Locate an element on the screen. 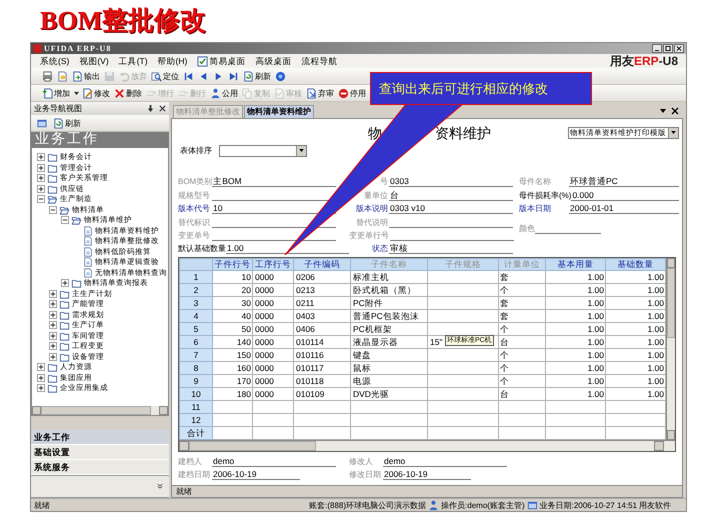 This screenshot has width=707, height=518. field-value: demo is located at coordinates (445, 462).